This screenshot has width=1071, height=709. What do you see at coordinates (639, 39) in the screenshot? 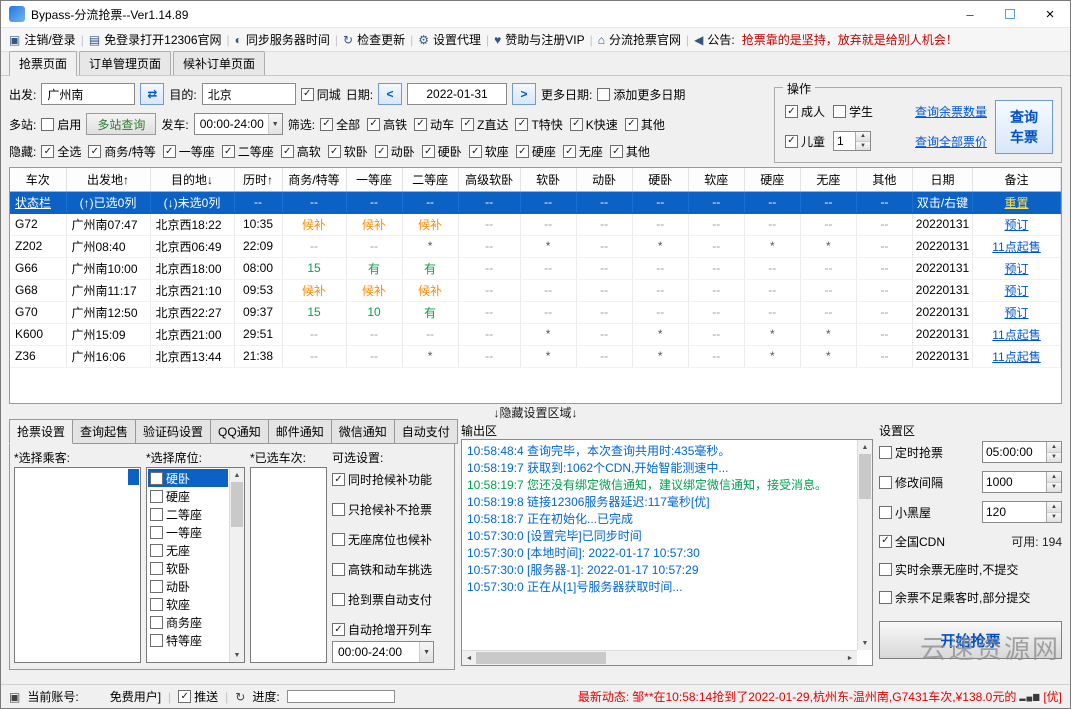
I see `menu-official-site: ⌂ 分流抢票官网` at bounding box center [639, 39].